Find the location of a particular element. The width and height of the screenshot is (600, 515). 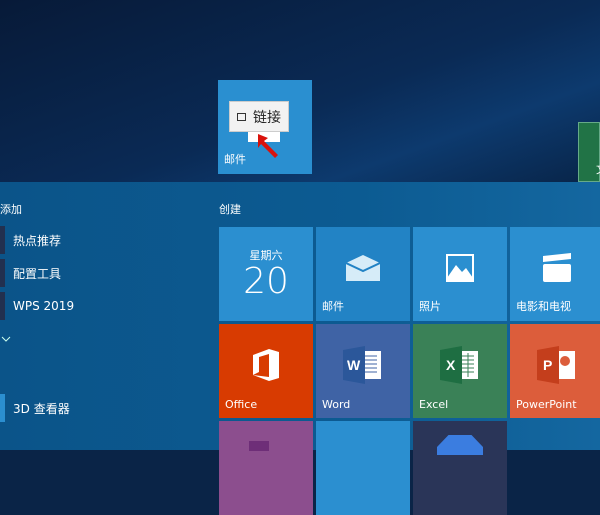

app-tile-dark is located at coordinates (460, 468).